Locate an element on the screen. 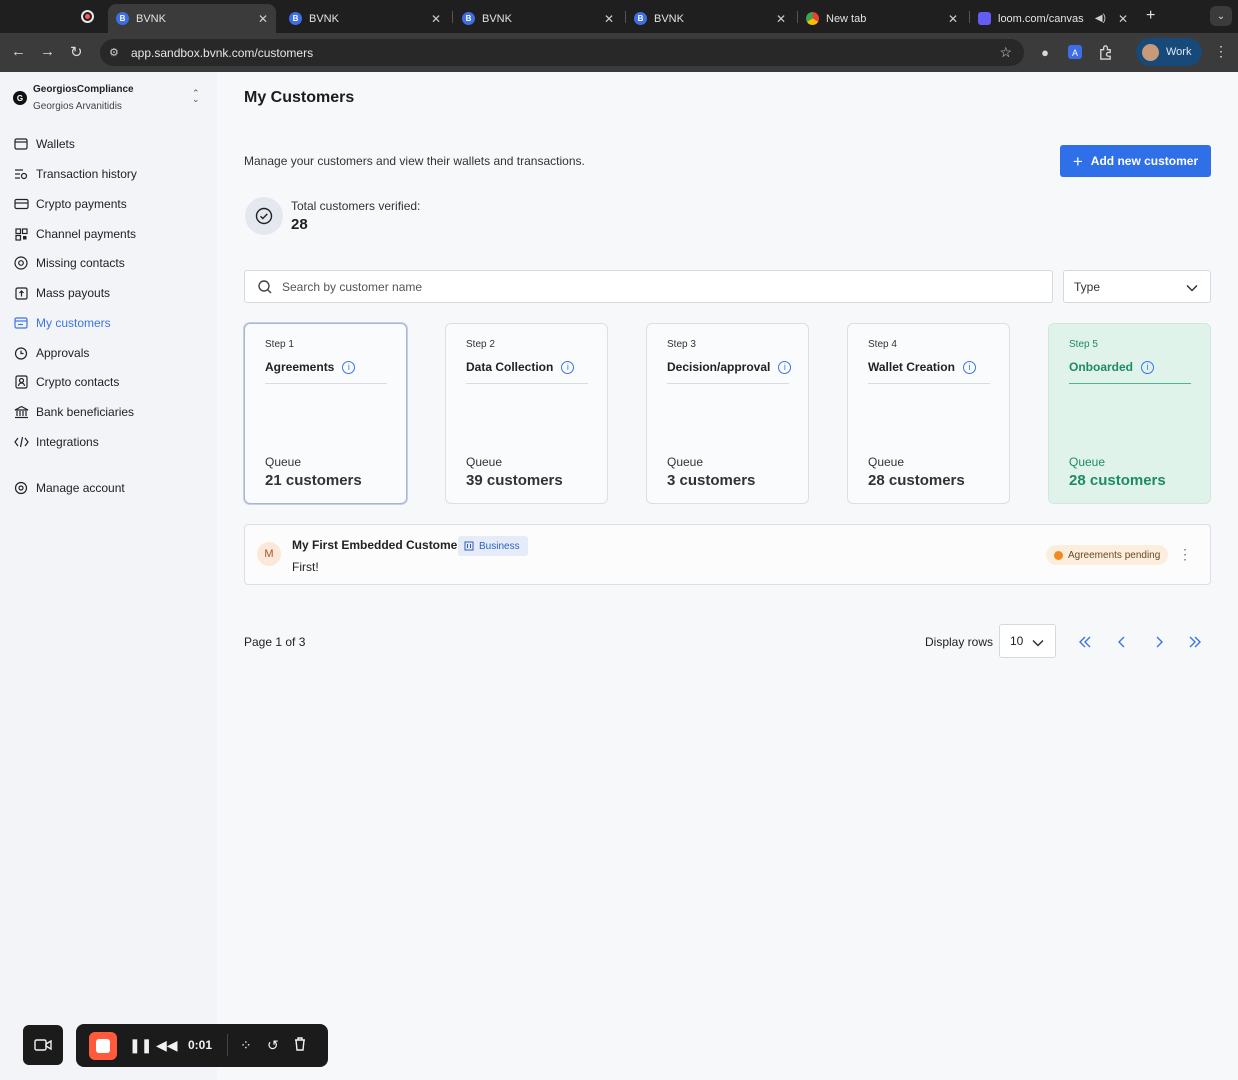 The image size is (1238, 1080). browser-tab-4: B BVNK ✕ is located at coordinates (710, 18).